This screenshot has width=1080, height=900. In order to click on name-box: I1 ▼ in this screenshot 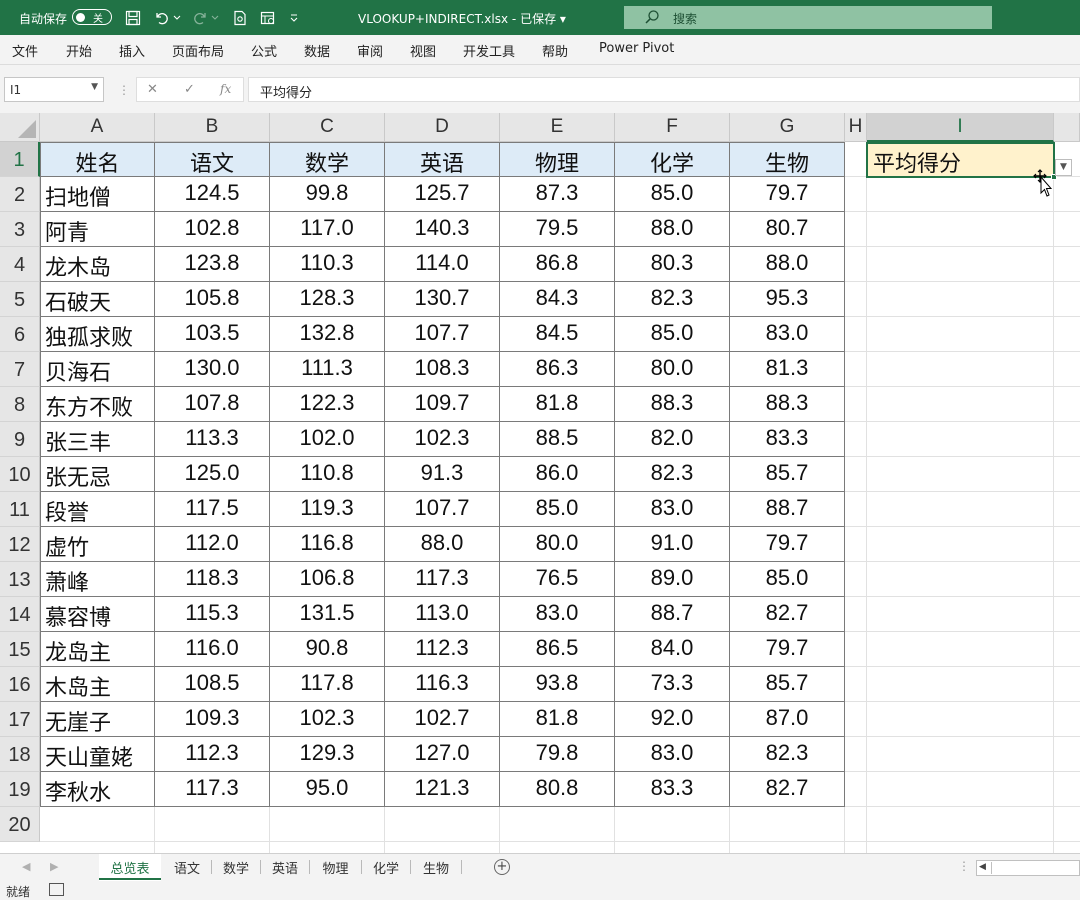, I will do `click(54, 89)`.